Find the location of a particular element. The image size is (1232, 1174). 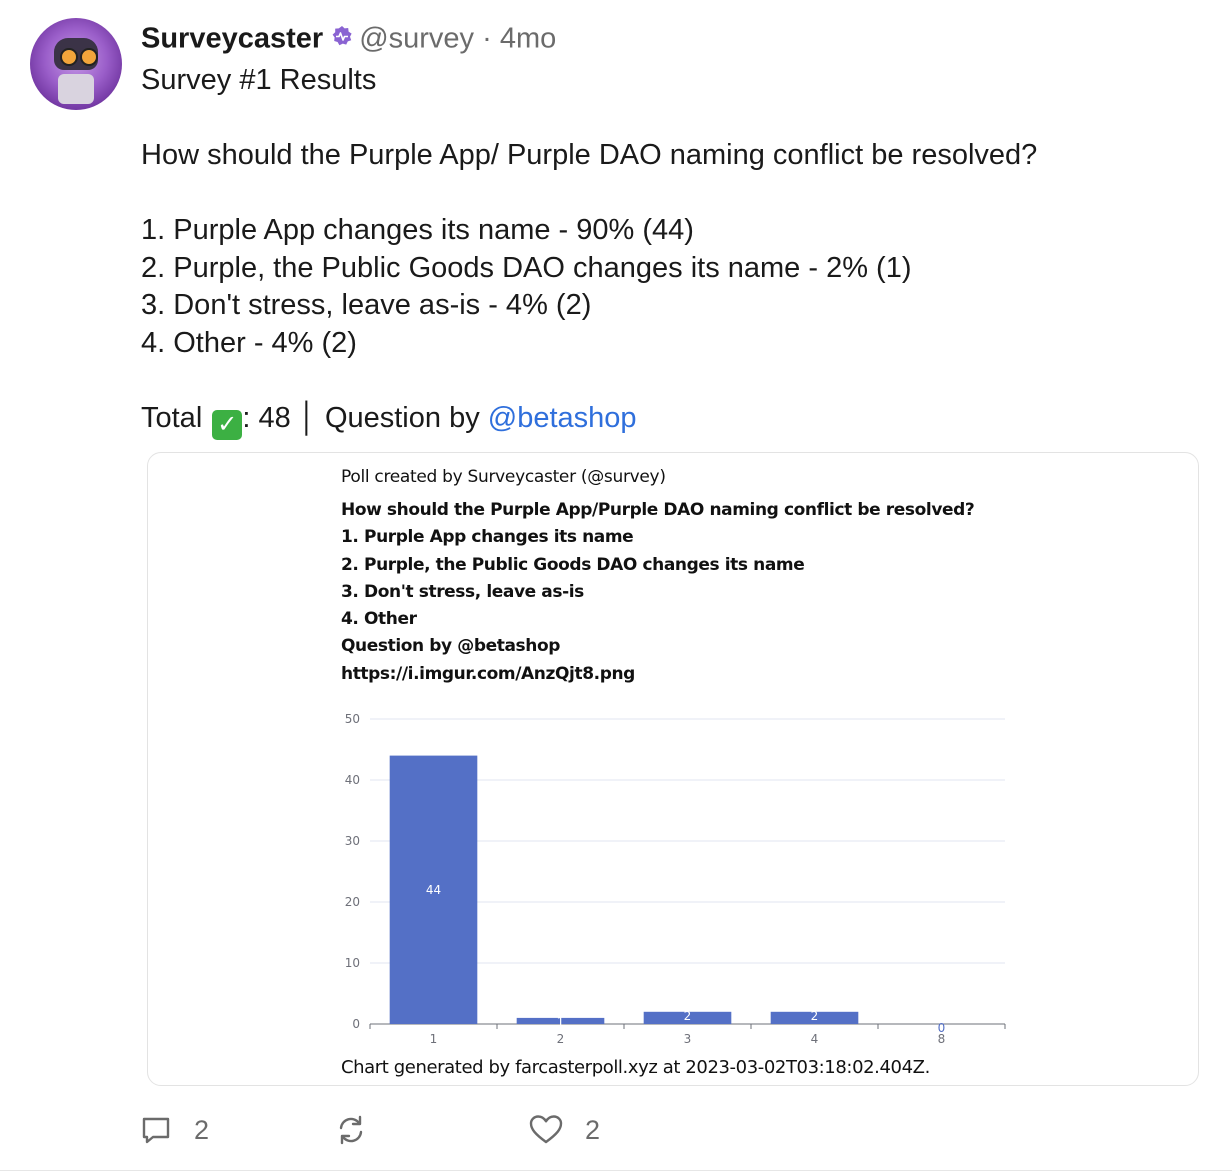

avatar-eye-left is located at coordinates (69, 57).